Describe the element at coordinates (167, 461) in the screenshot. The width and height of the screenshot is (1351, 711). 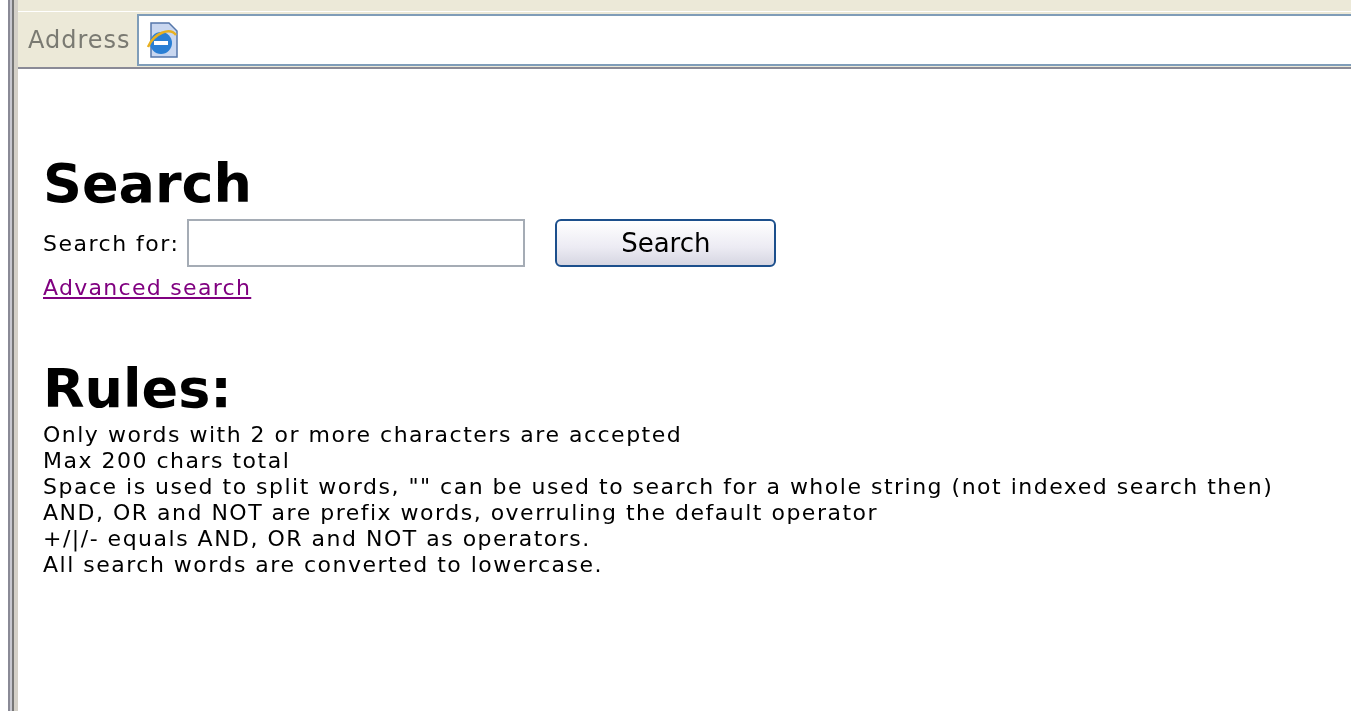
I see `rule-text: Max 200 chars total` at that location.